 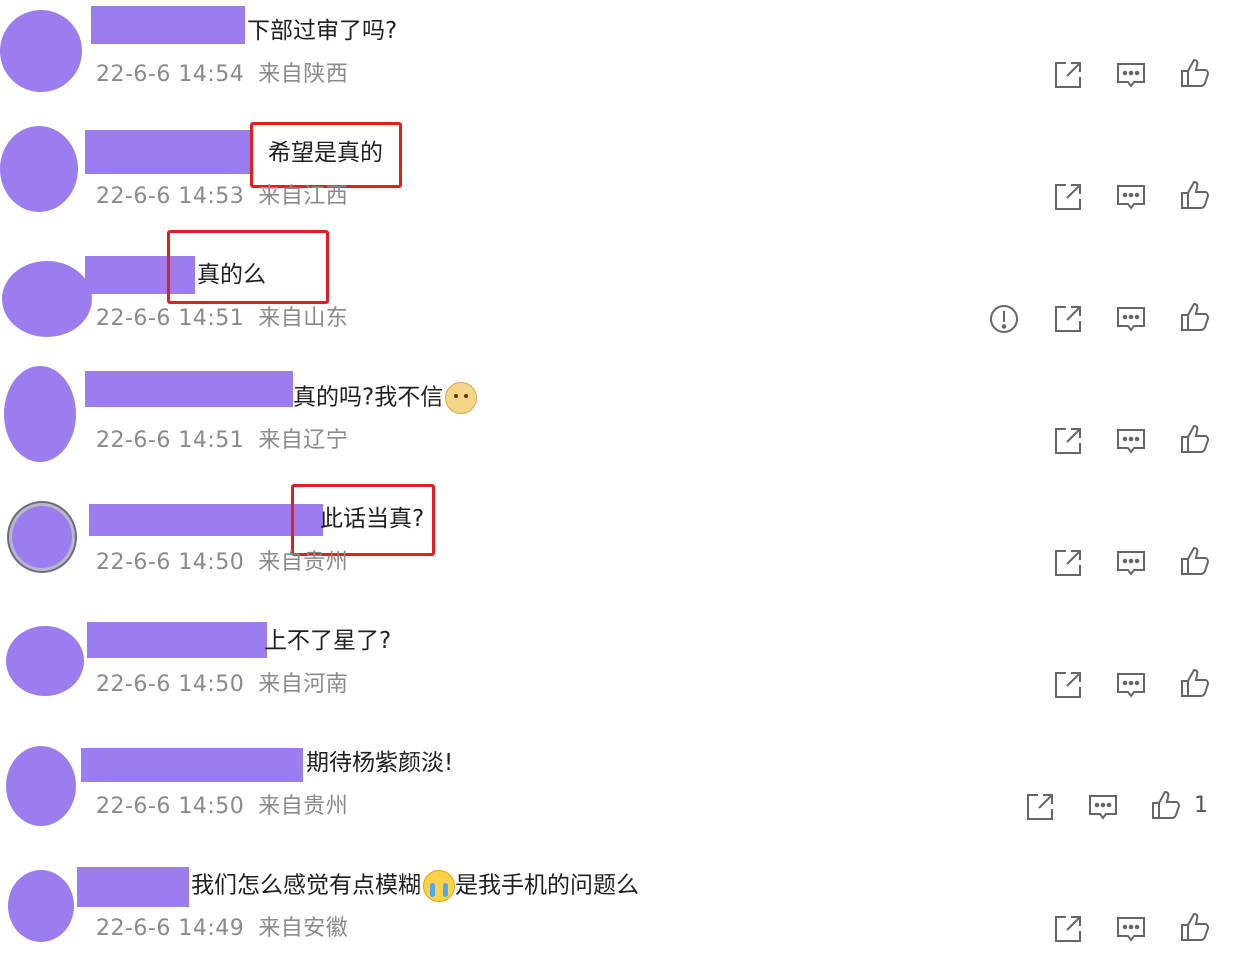 What do you see at coordinates (303, 440) in the screenshot?
I see `location: 来自辽宁` at bounding box center [303, 440].